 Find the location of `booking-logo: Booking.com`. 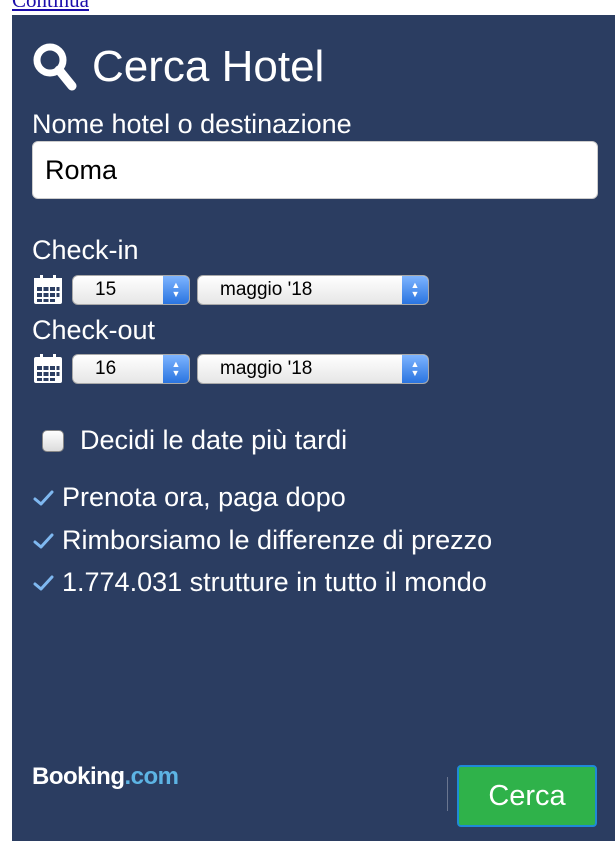

booking-logo: Booking.com is located at coordinates (105, 777).